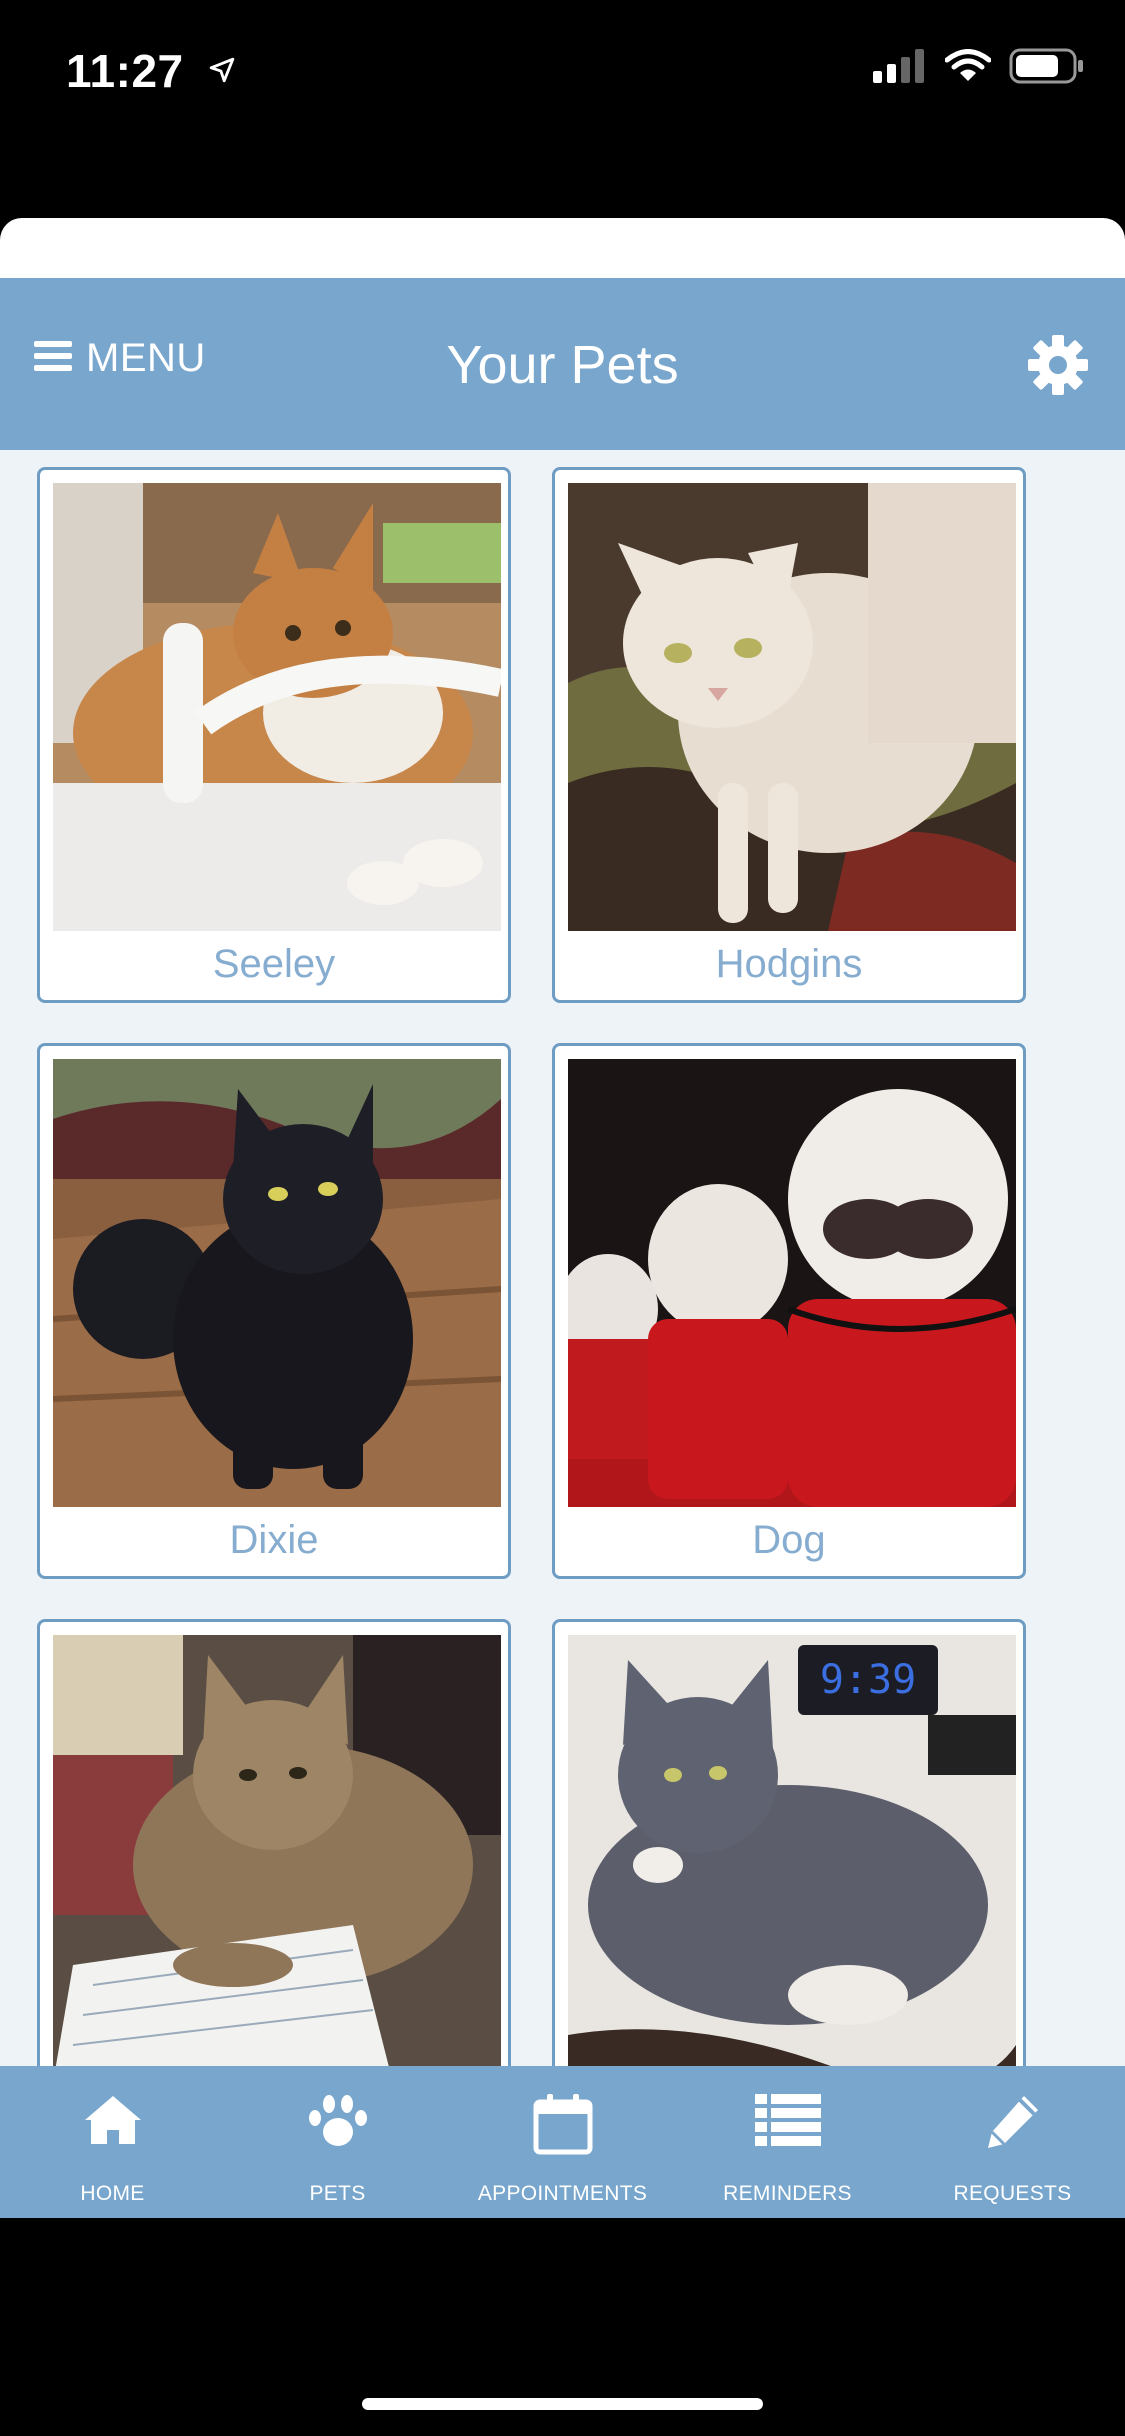 The height and width of the screenshot is (2436, 1125). I want to click on pet-card: Dixie, so click(274, 1311).